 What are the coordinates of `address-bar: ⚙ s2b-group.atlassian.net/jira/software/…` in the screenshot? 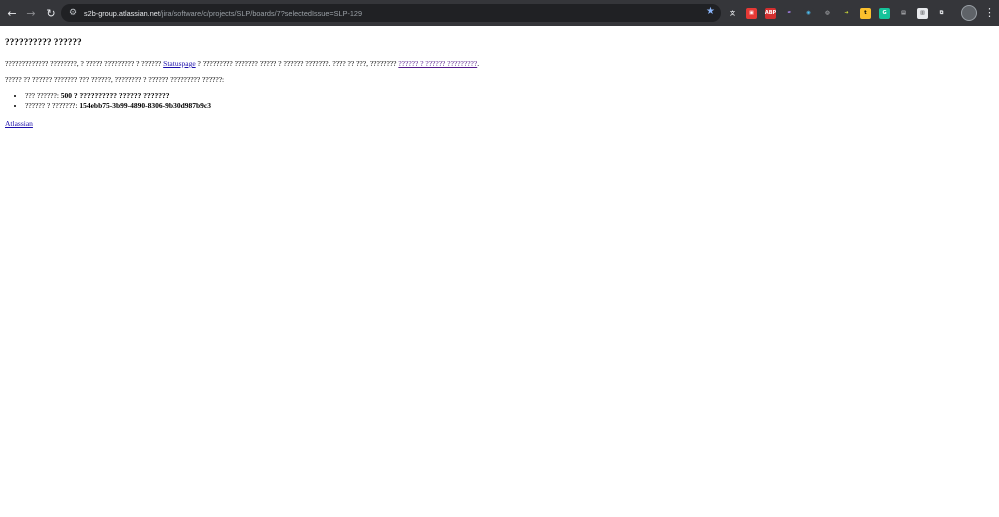 It's located at (391, 13).